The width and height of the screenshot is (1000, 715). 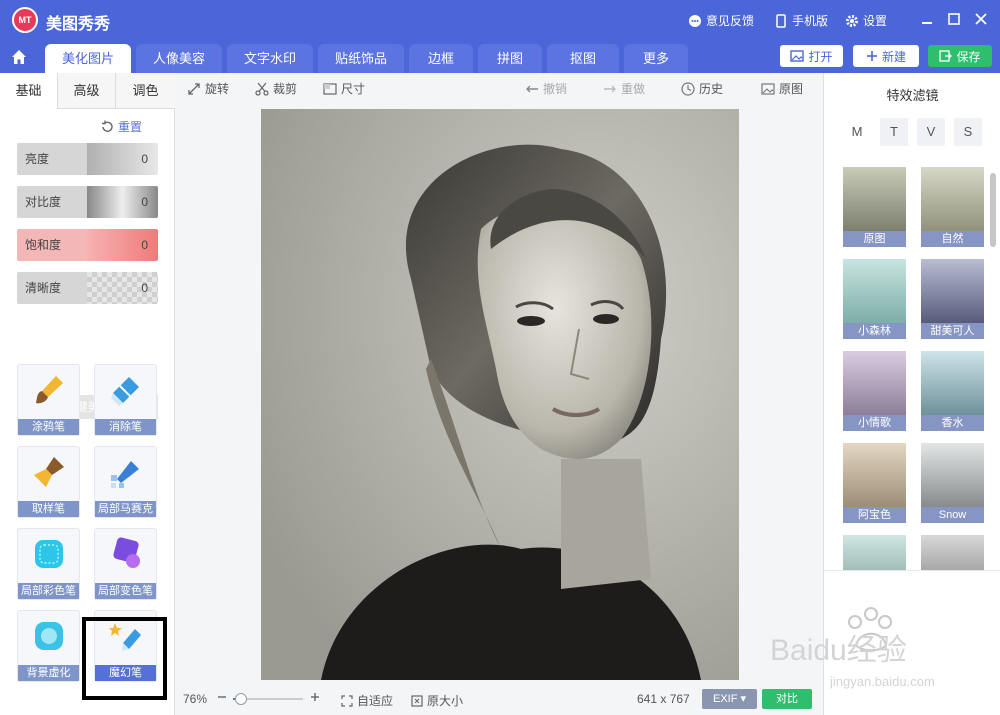 What do you see at coordinates (25, 20) in the screenshot?
I see `app-logo: MT` at bounding box center [25, 20].